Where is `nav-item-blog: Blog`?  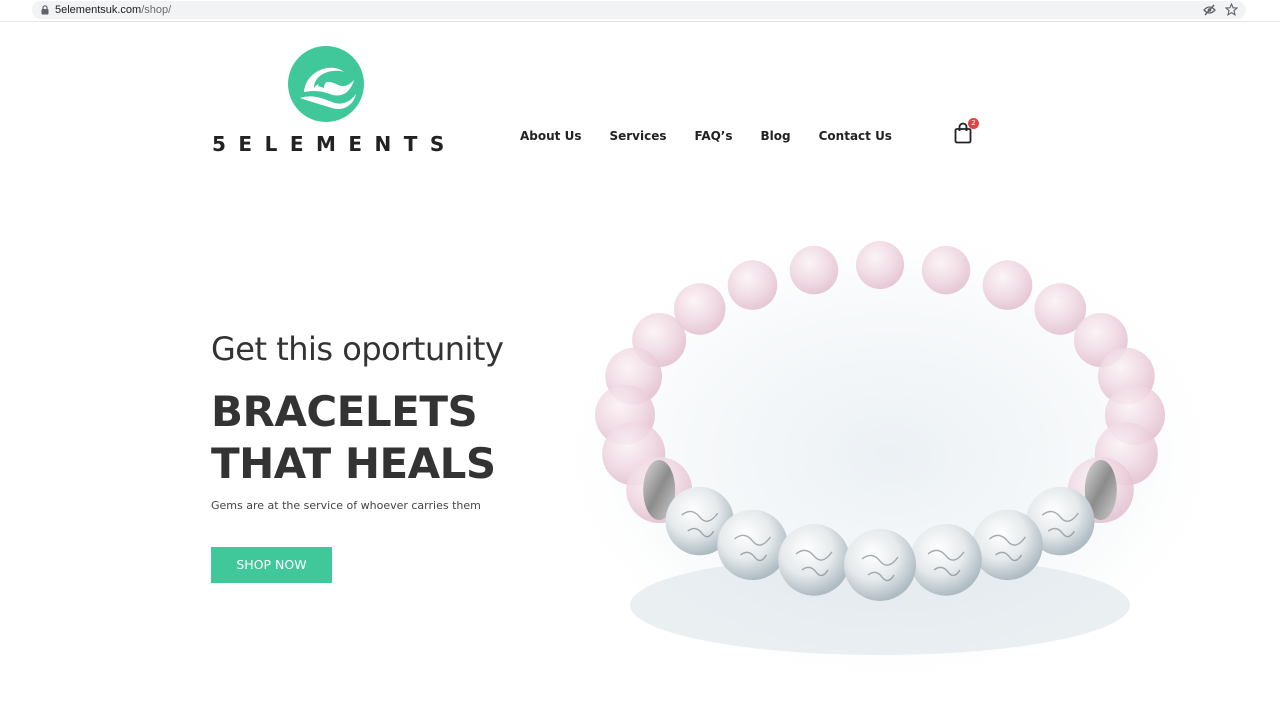
nav-item-blog: Blog is located at coordinates (776, 137).